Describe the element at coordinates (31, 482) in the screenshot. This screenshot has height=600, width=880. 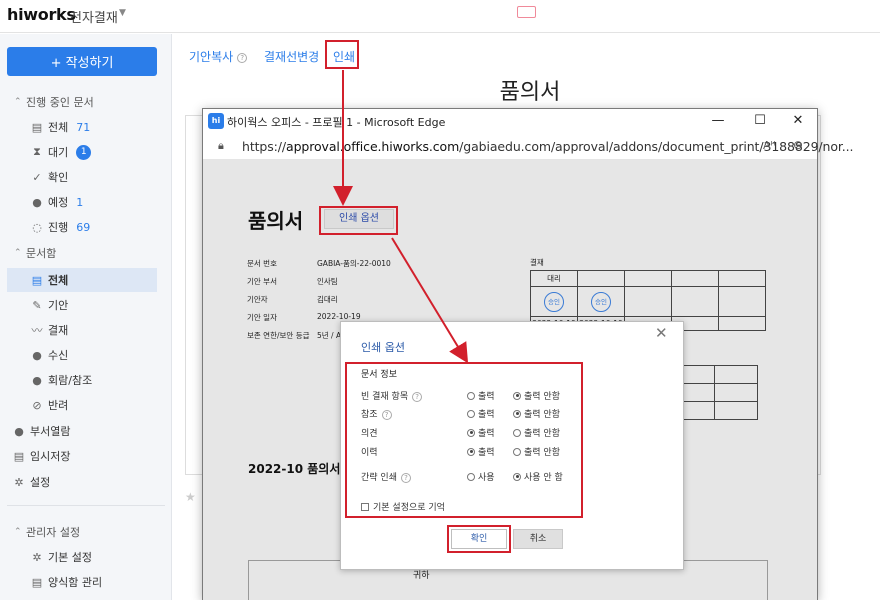
I see `sidebar-item-settings: ✲ 설정` at that location.